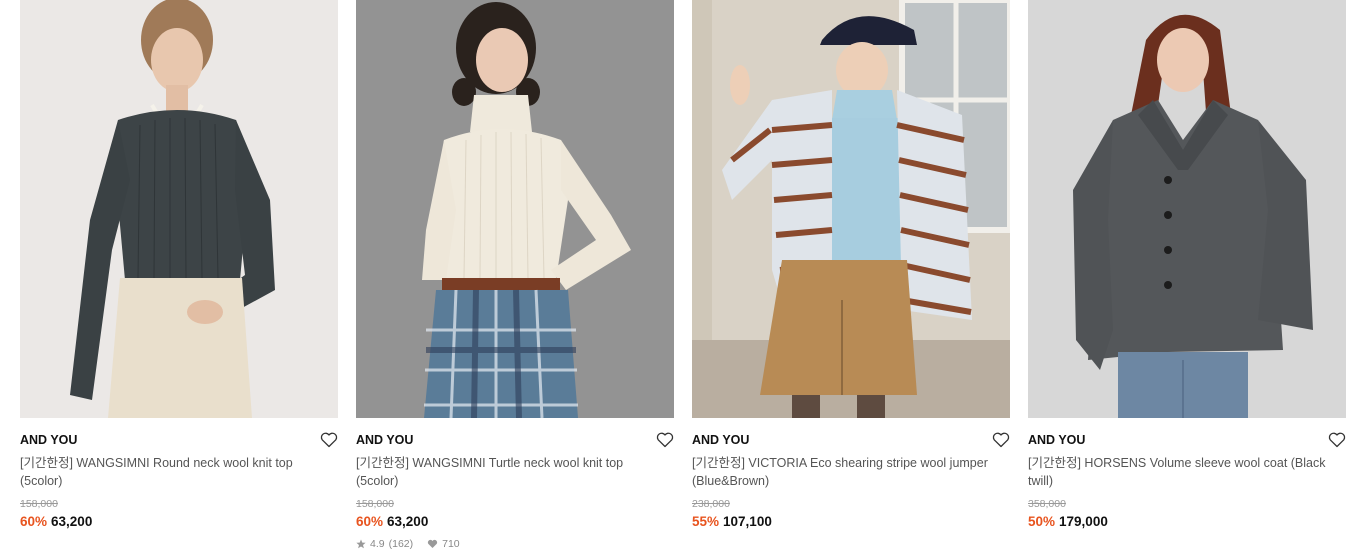 The image size is (1355, 550). What do you see at coordinates (851, 522) in the screenshot?
I see `price-row: 55% 107,100` at bounding box center [851, 522].